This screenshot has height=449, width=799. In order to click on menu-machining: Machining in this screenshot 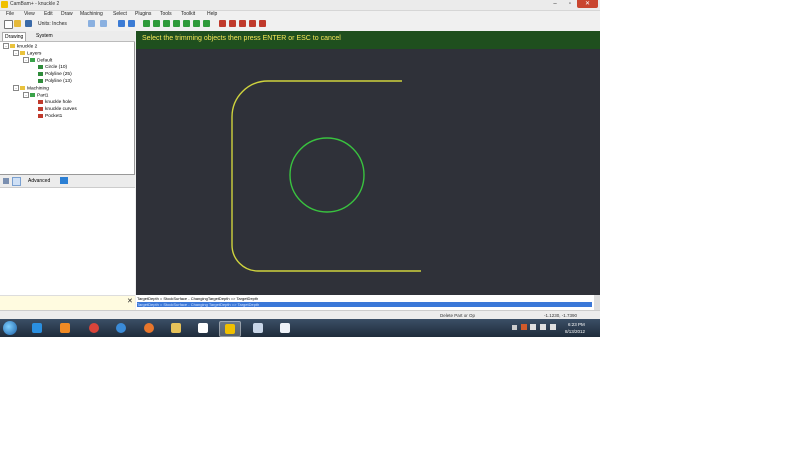, I will do `click(91, 14)`.